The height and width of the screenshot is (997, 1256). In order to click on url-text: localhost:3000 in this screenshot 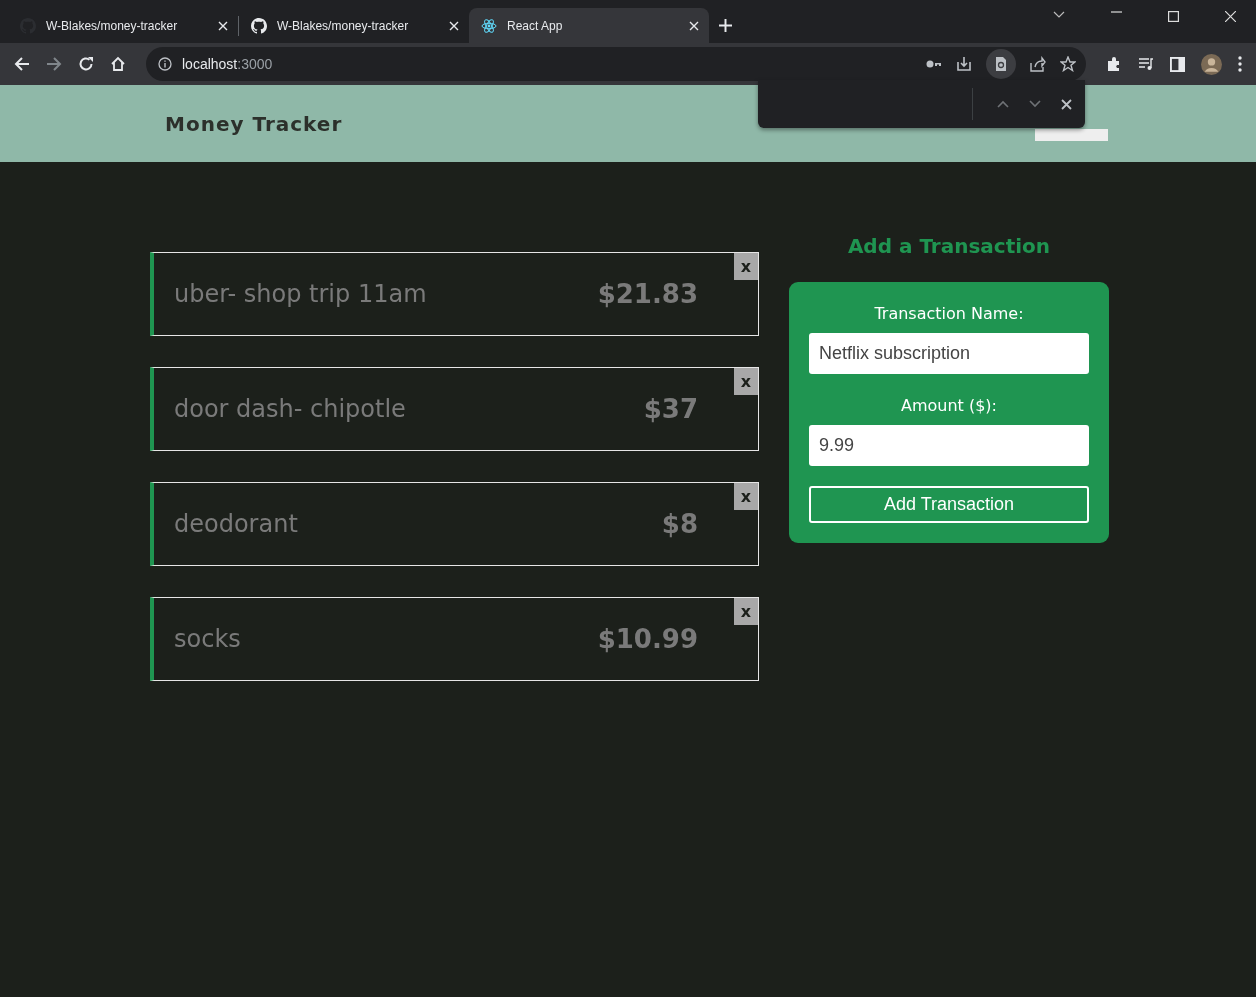, I will do `click(227, 64)`.